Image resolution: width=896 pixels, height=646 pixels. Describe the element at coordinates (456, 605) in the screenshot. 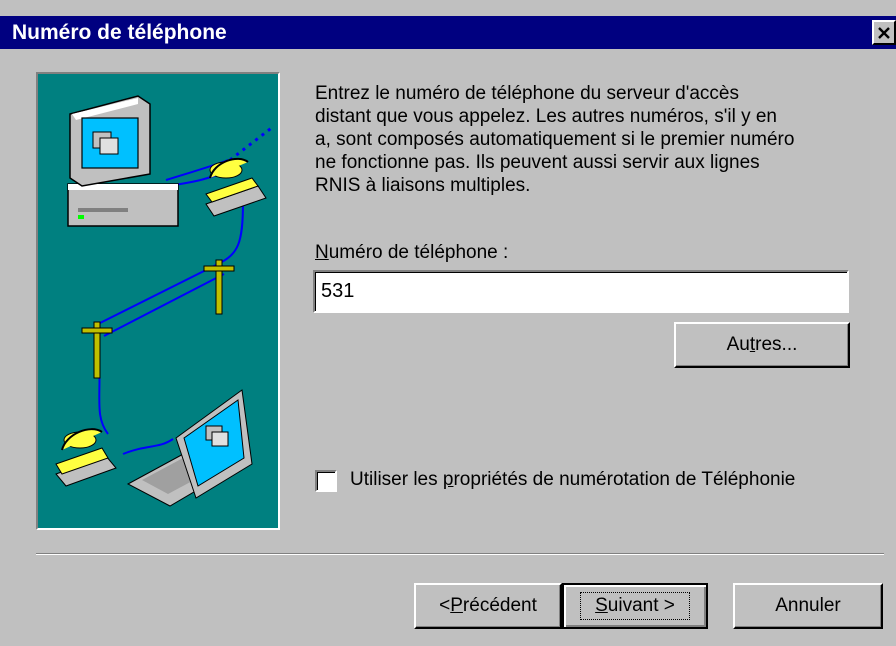

I see `button-mnemonic: P` at that location.